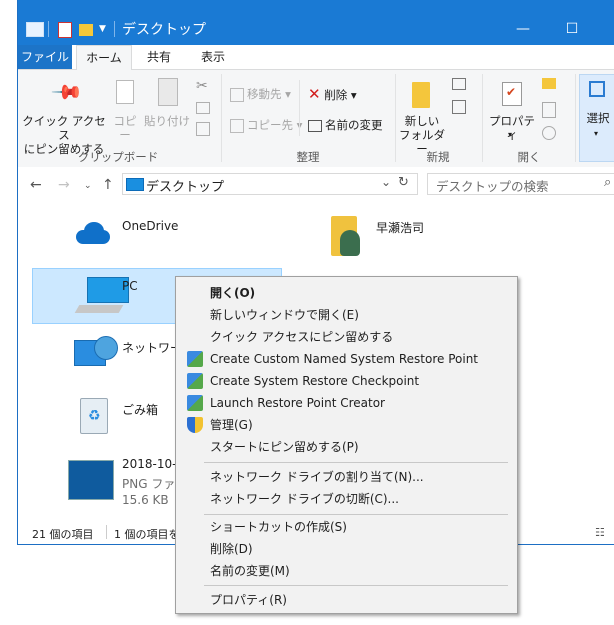 This screenshot has height=625, width=614. I want to click on onedrive-icon, so click(92, 234).